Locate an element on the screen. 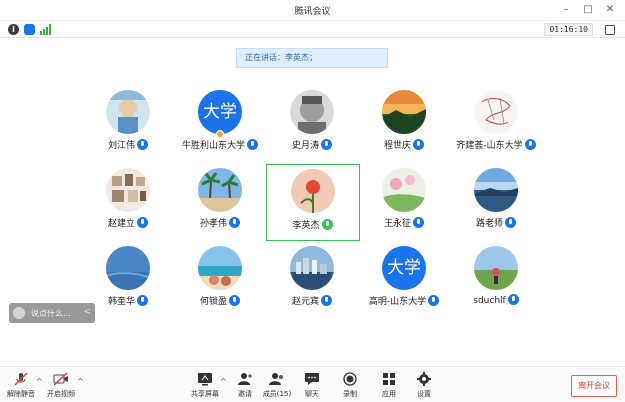  participant-tile: 齐建荟-山东大学 is located at coordinates (496, 126).